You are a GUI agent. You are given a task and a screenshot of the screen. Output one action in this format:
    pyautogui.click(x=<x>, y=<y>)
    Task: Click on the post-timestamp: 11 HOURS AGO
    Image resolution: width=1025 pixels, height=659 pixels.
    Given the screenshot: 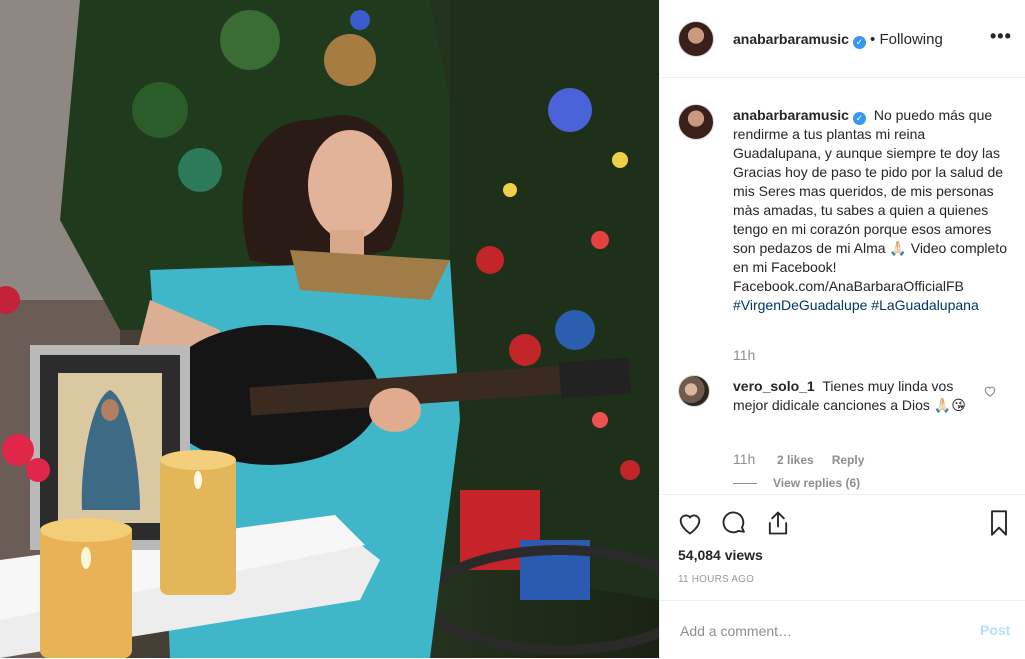 What is the action you would take?
    pyautogui.click(x=716, y=579)
    